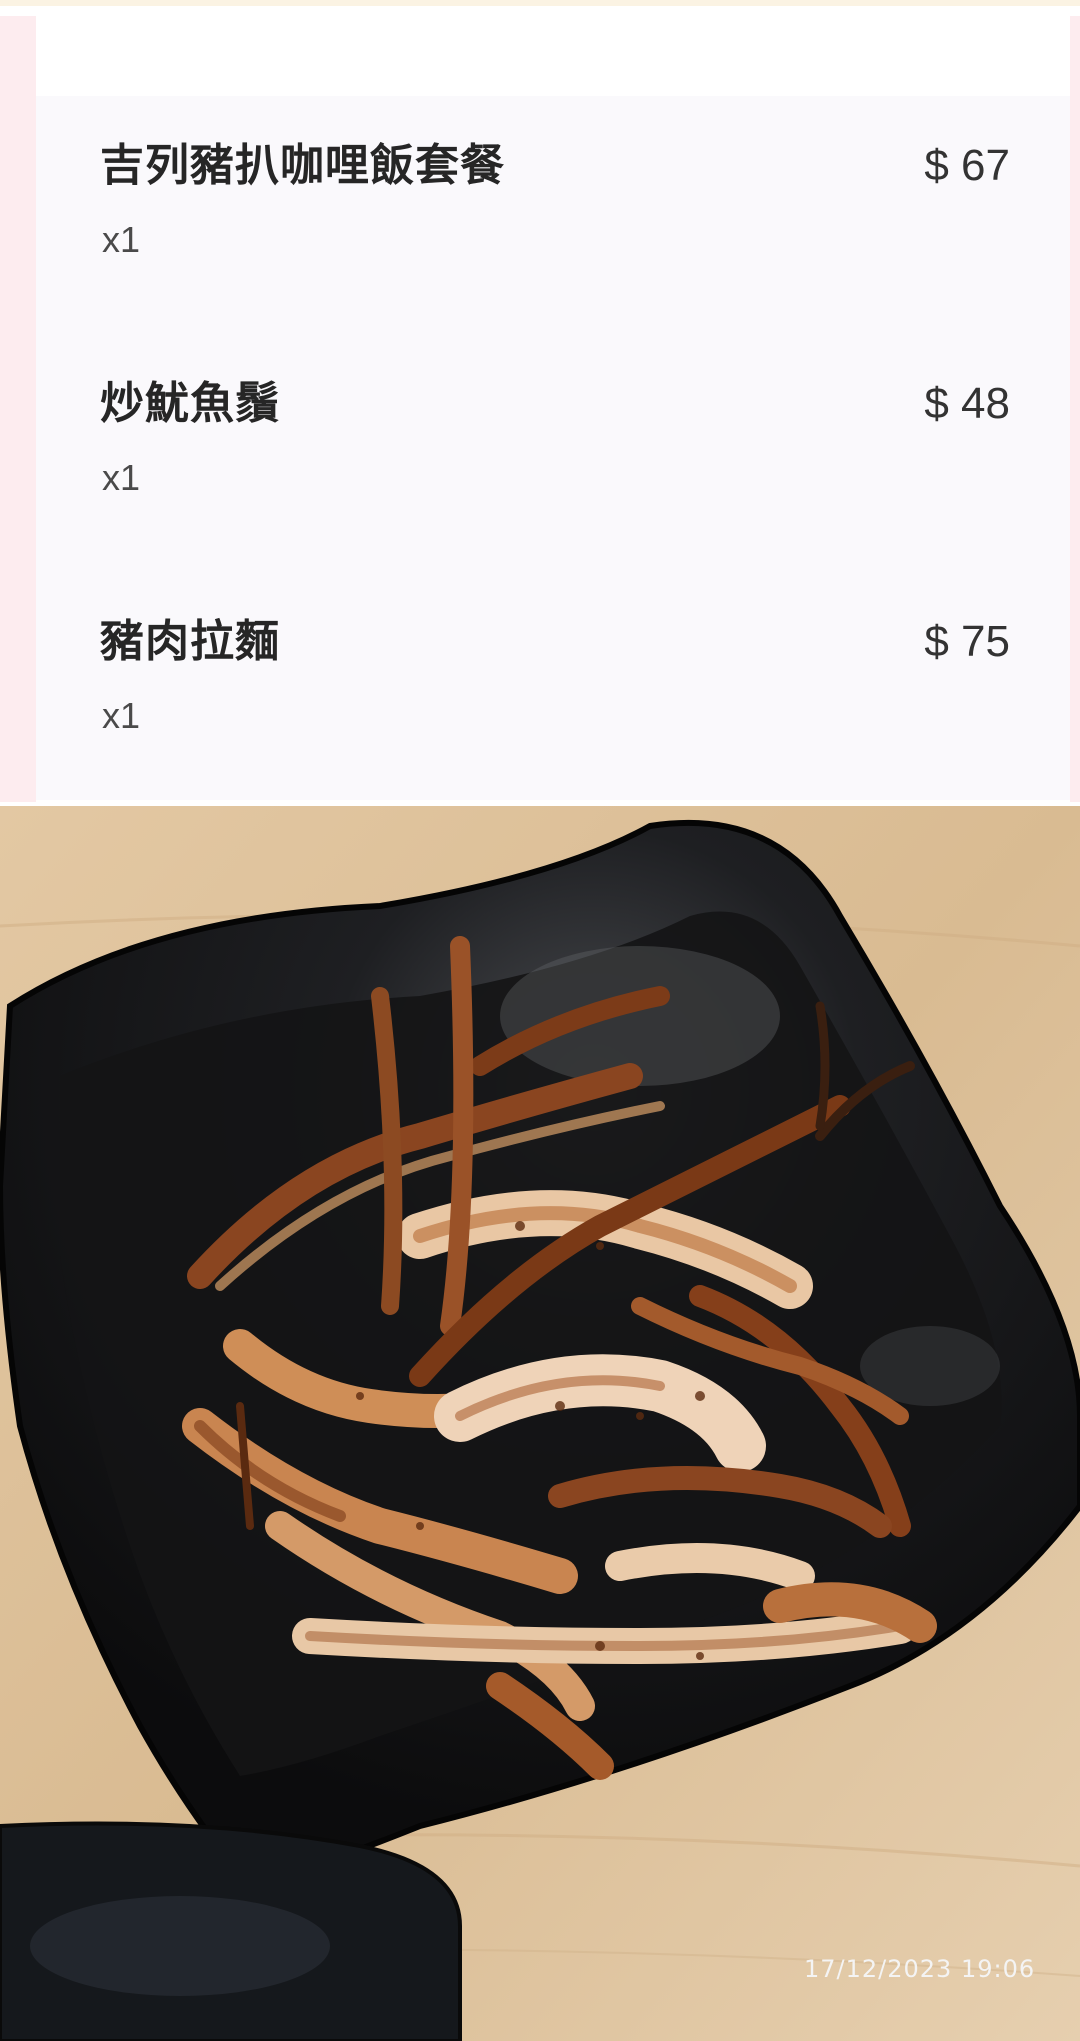 The image size is (1080, 2041). I want to click on photo-timestamp: 17/12/2023 19:06, so click(920, 1969).